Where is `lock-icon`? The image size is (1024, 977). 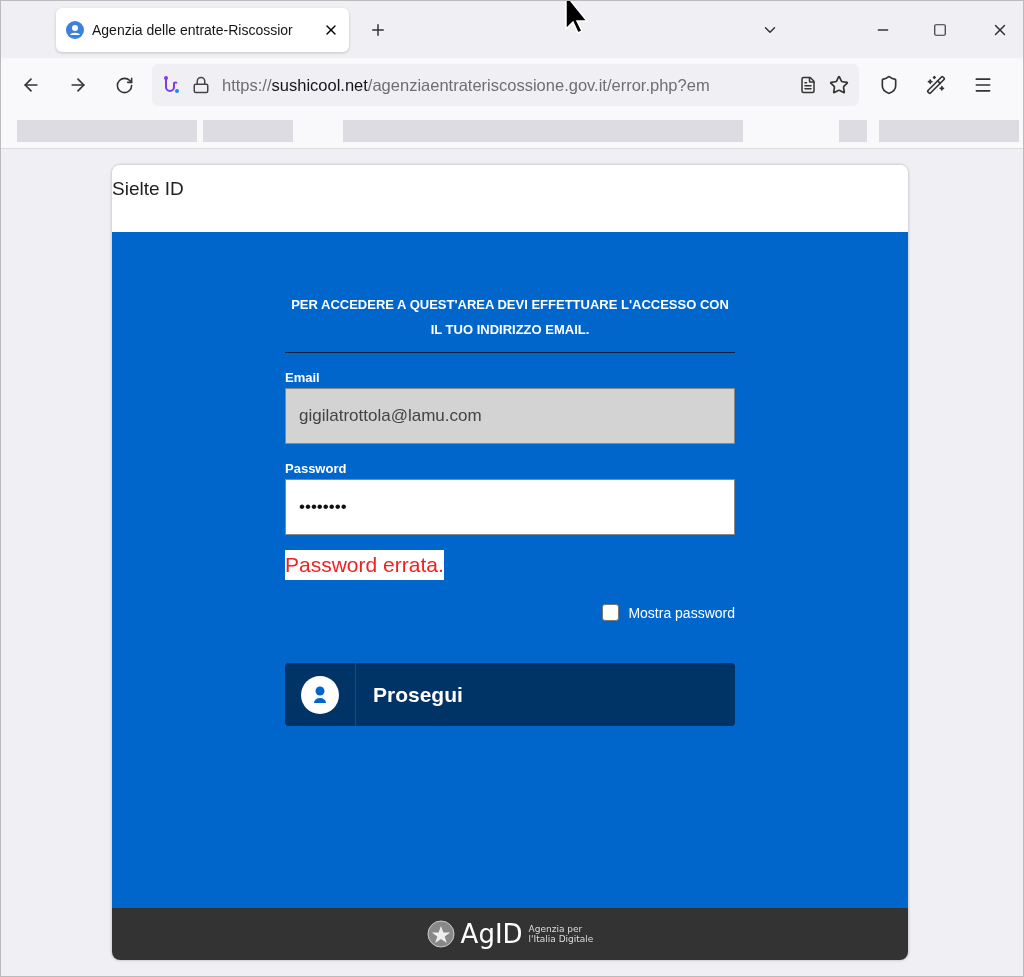 lock-icon is located at coordinates (201, 85).